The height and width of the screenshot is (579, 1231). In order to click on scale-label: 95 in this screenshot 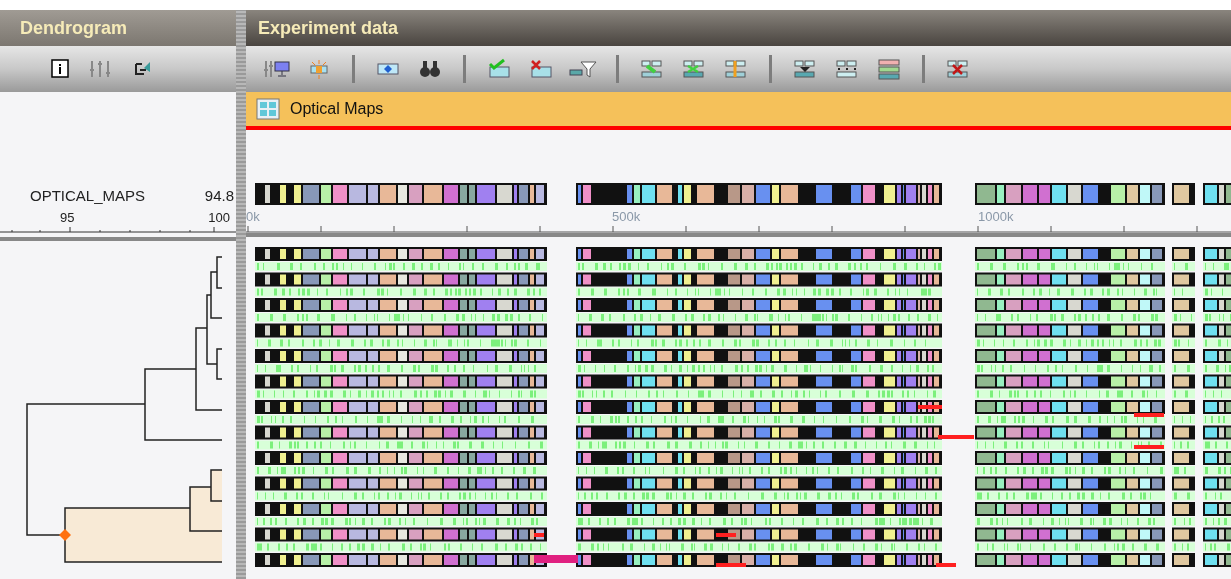, I will do `click(67, 217)`.